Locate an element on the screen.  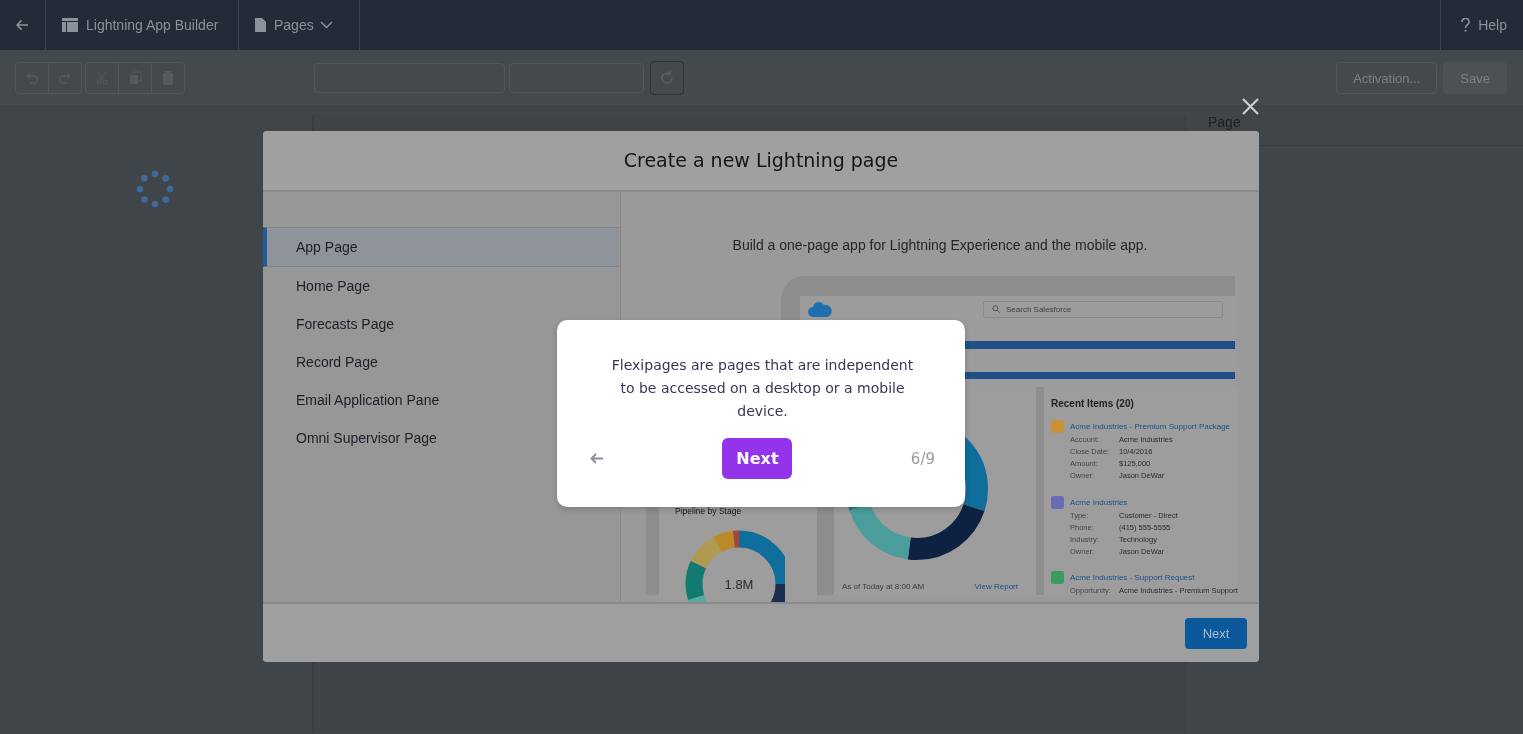
refresh-icon is located at coordinates (667, 78).